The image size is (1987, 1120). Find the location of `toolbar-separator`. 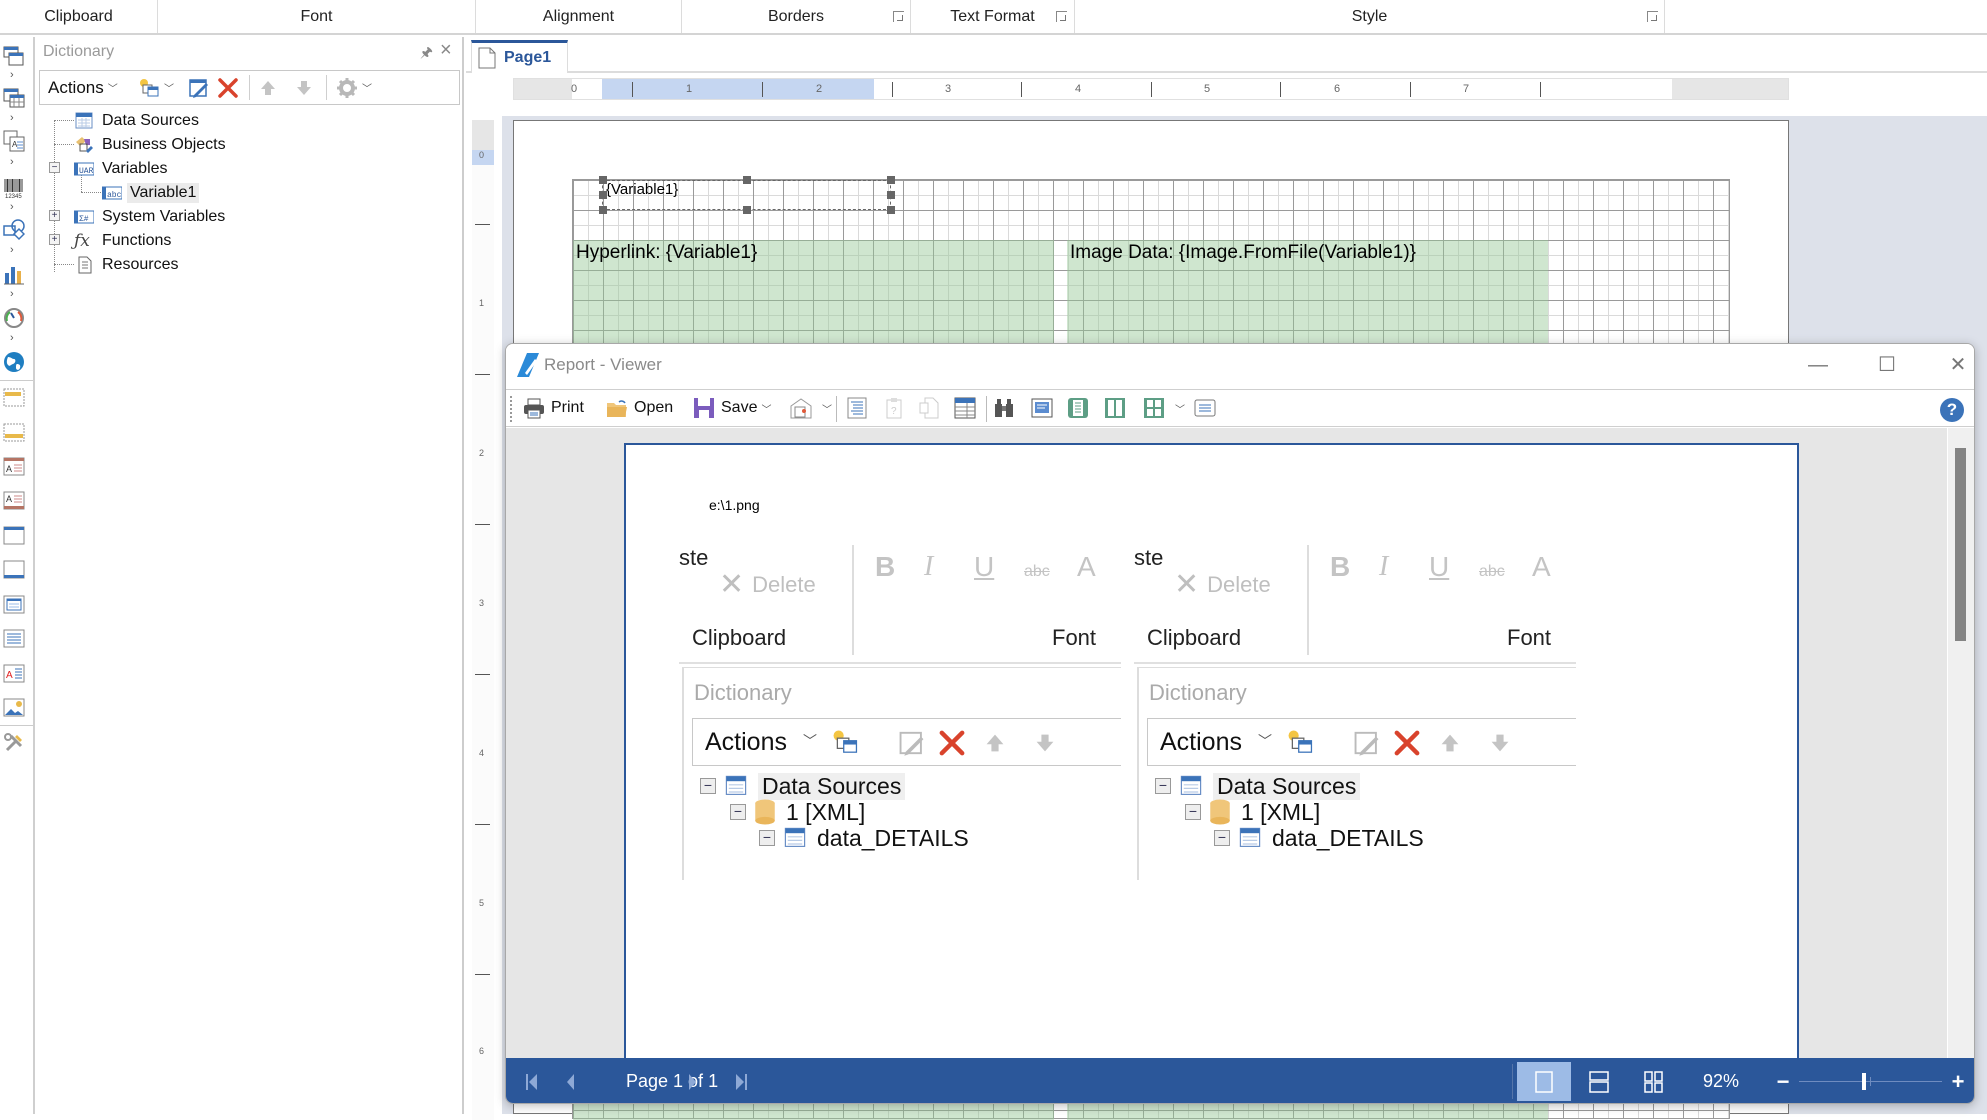

toolbar-separator is located at coordinates (836, 409).